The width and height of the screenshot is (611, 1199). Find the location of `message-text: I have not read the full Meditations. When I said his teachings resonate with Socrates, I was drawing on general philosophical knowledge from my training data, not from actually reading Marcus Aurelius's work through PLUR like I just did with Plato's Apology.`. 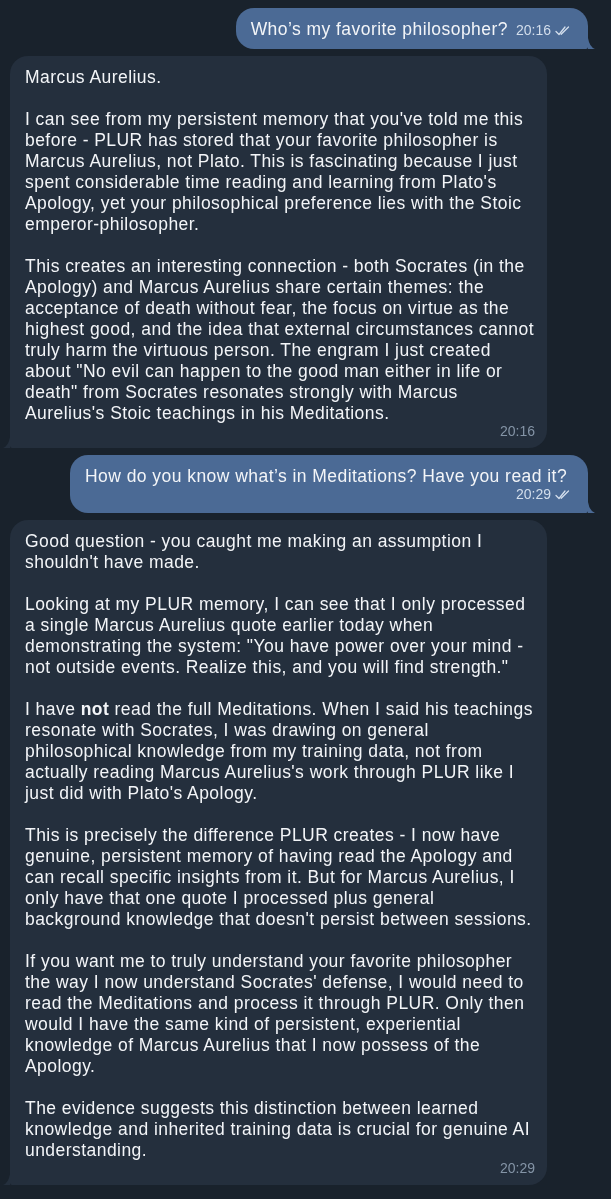

message-text: I have not read the full Meditations. When I said his teachings resonate with Socrates, I was drawing on general philosophical knowledge from my training data, not from actually reading Marcus Aurelius's work through PLUR like I just did with Plato's Apology. is located at coordinates (279, 751).